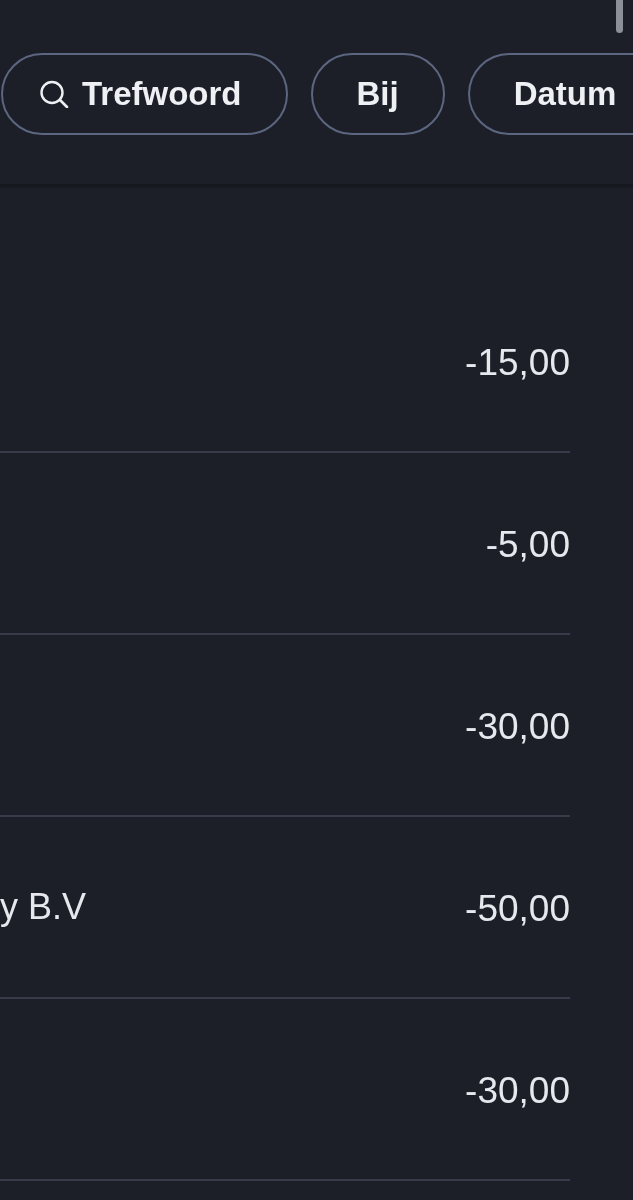 The width and height of the screenshot is (633, 1200). What do you see at coordinates (54, 94) in the screenshot?
I see `search-icon` at bounding box center [54, 94].